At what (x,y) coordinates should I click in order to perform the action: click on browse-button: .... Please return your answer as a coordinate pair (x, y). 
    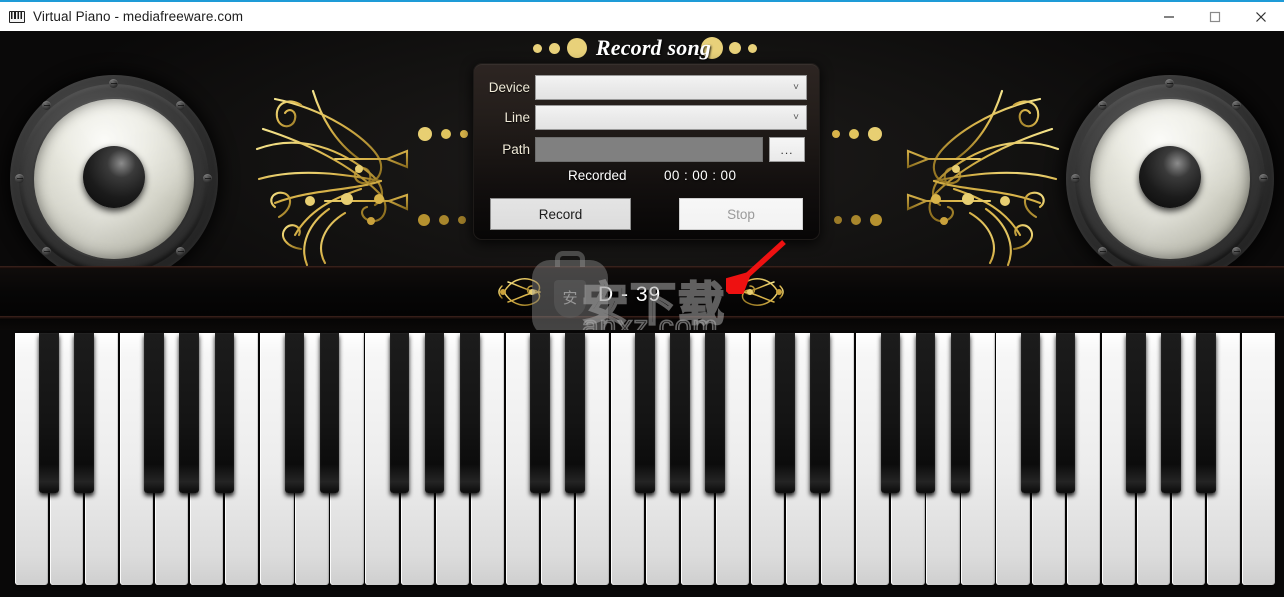
    Looking at the image, I should click on (787, 149).